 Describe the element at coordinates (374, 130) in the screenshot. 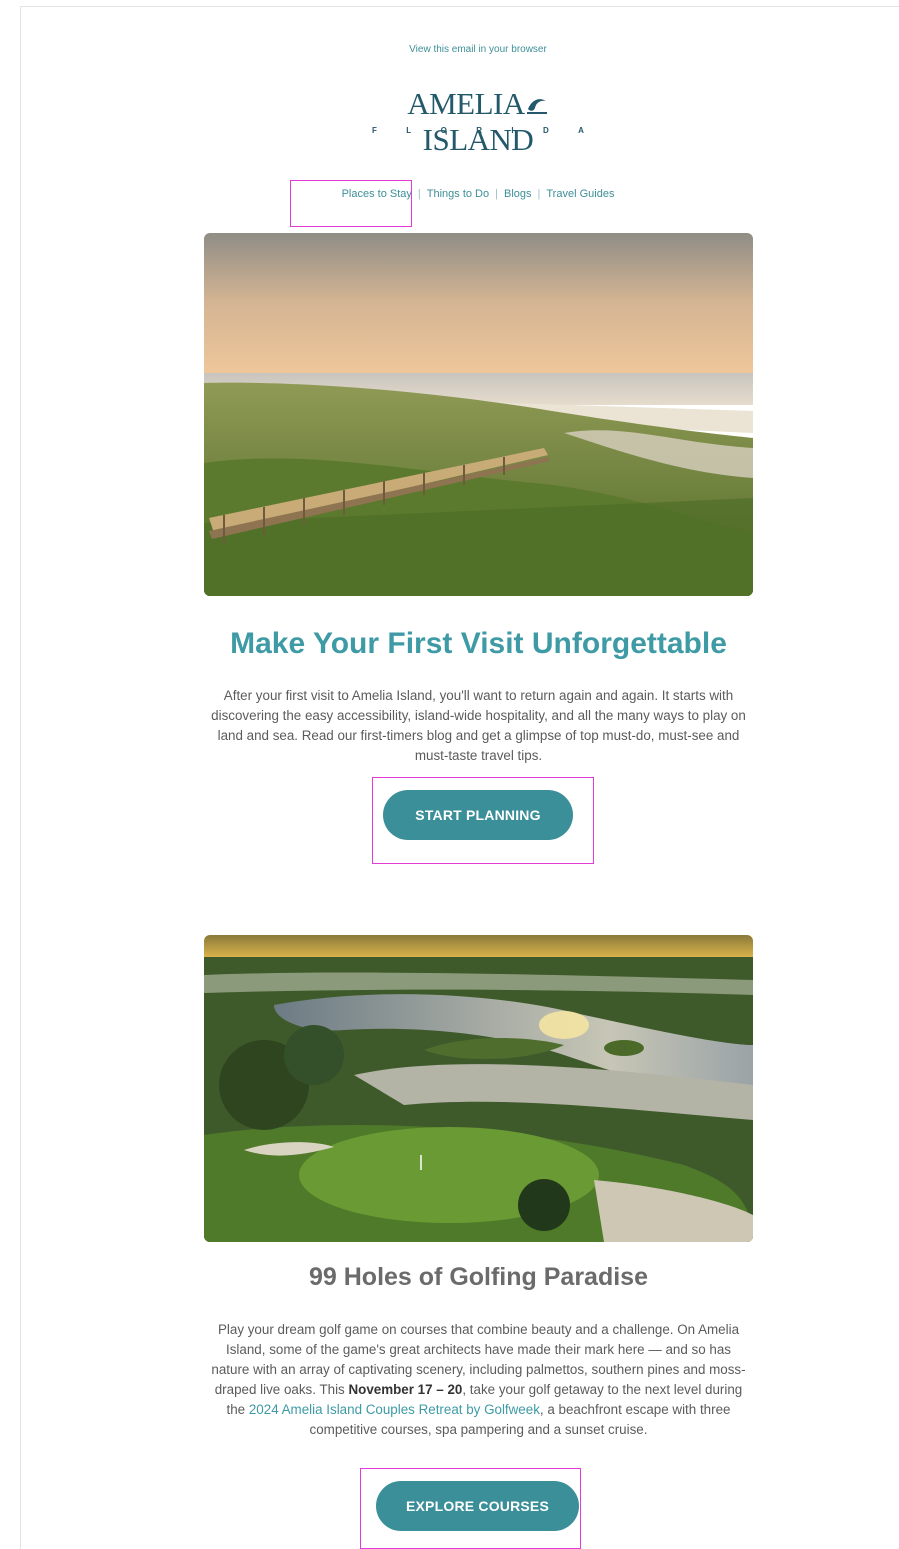

I see `logo-letter: F` at that location.